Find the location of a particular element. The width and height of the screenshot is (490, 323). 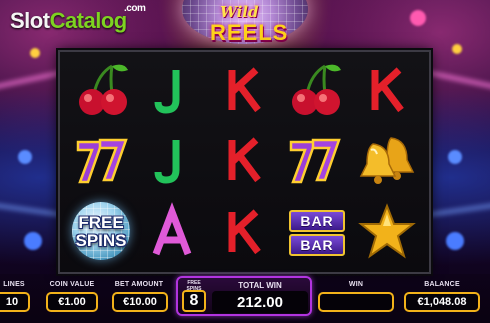

lines-label: LINES is located at coordinates (14, 284).